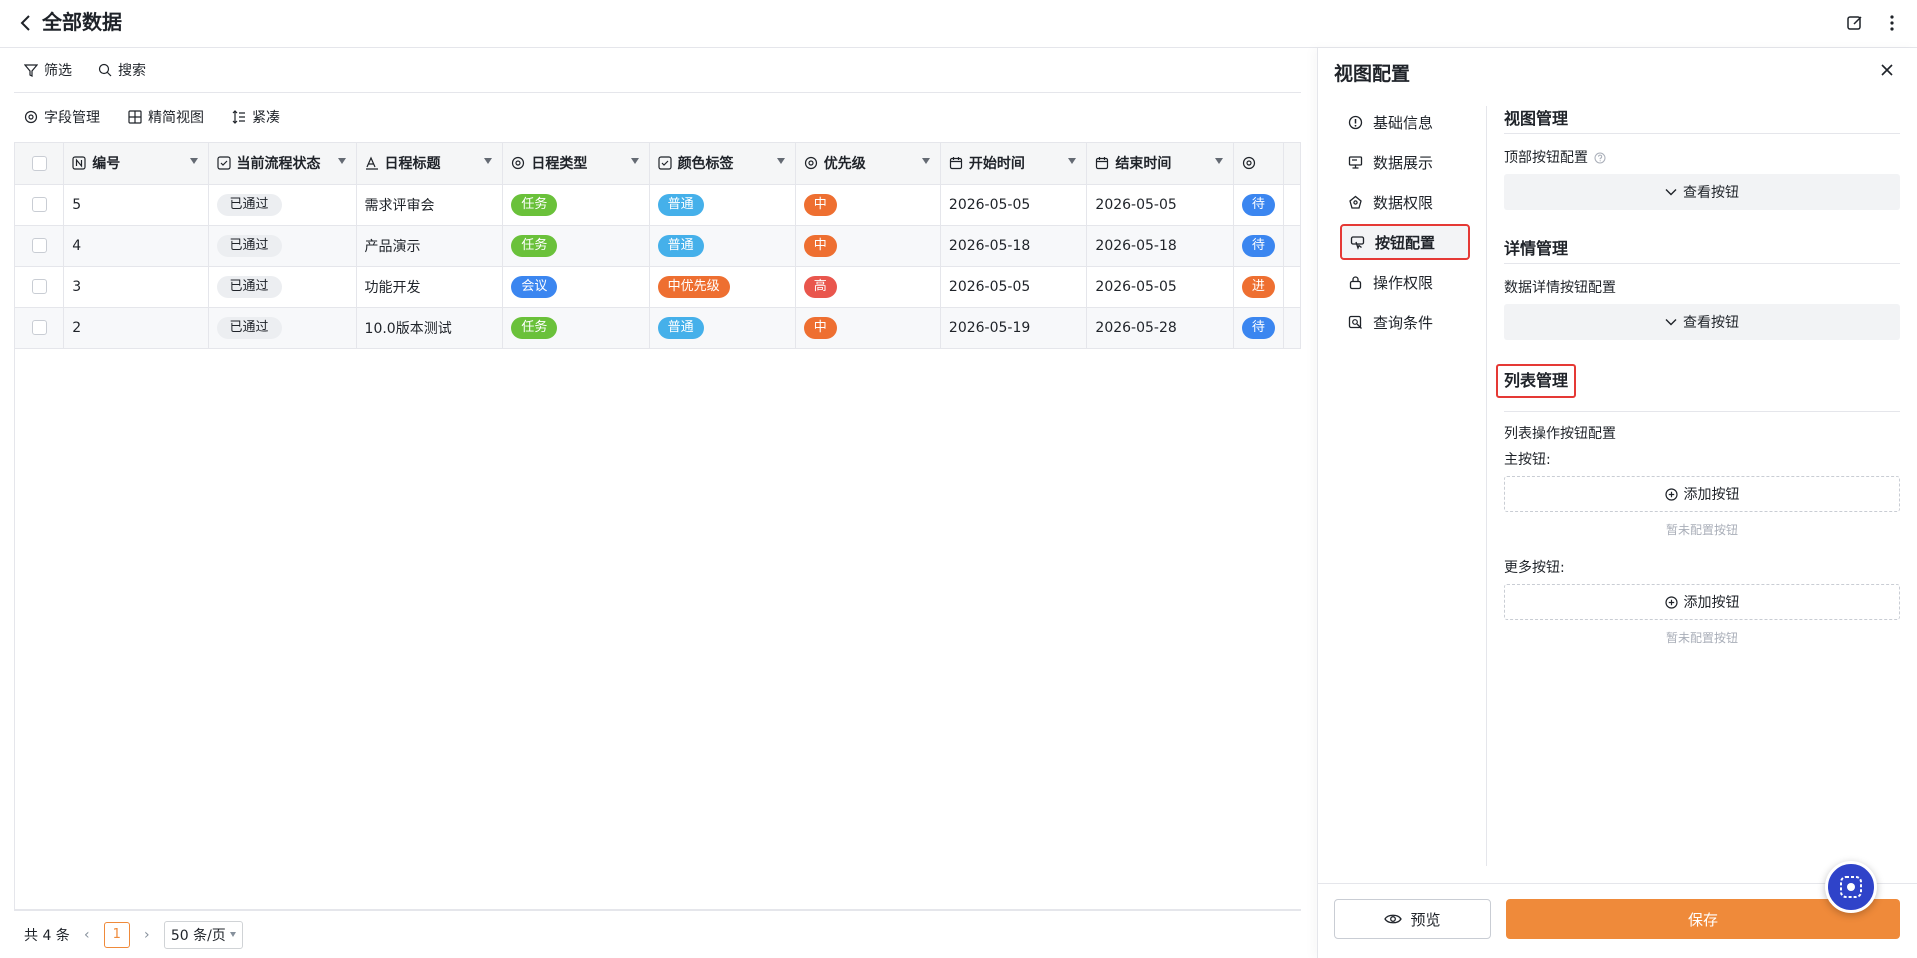 This screenshot has width=1917, height=958. What do you see at coordinates (1258, 245) in the screenshot?
I see `extra-badge: 待` at bounding box center [1258, 245].